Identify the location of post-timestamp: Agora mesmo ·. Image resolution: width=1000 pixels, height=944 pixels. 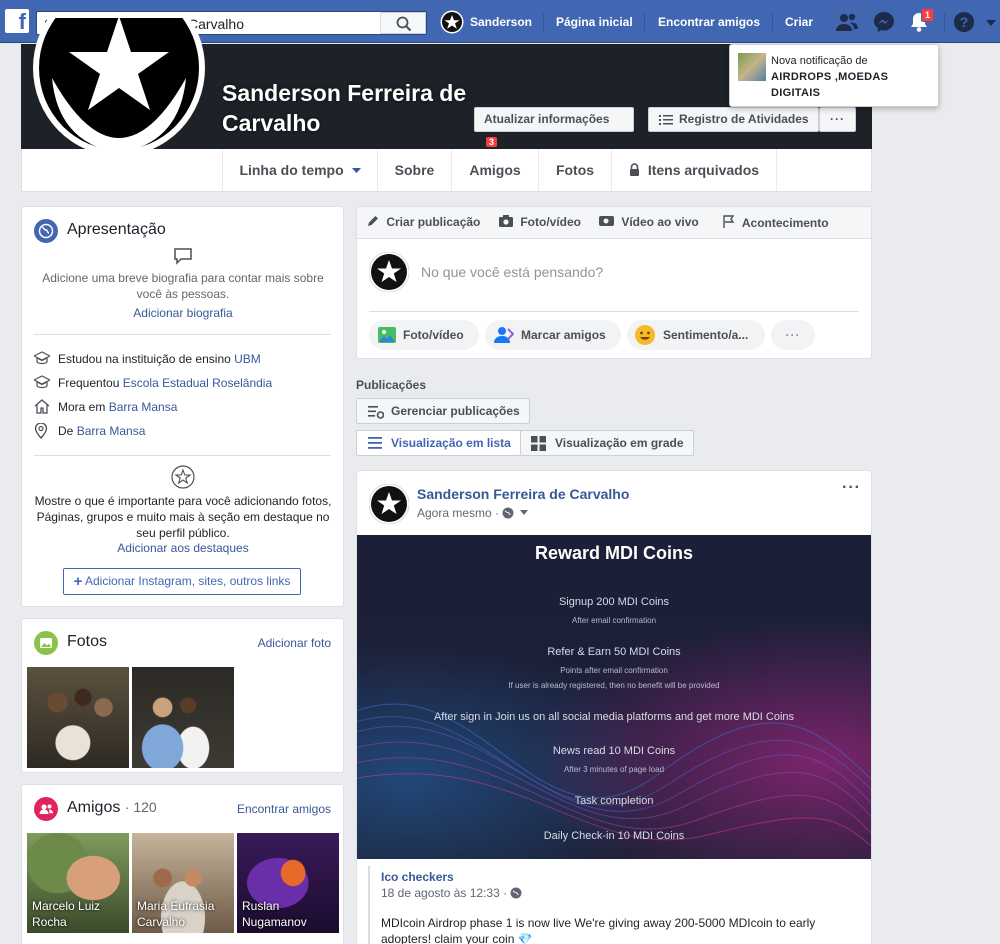
(472, 513).